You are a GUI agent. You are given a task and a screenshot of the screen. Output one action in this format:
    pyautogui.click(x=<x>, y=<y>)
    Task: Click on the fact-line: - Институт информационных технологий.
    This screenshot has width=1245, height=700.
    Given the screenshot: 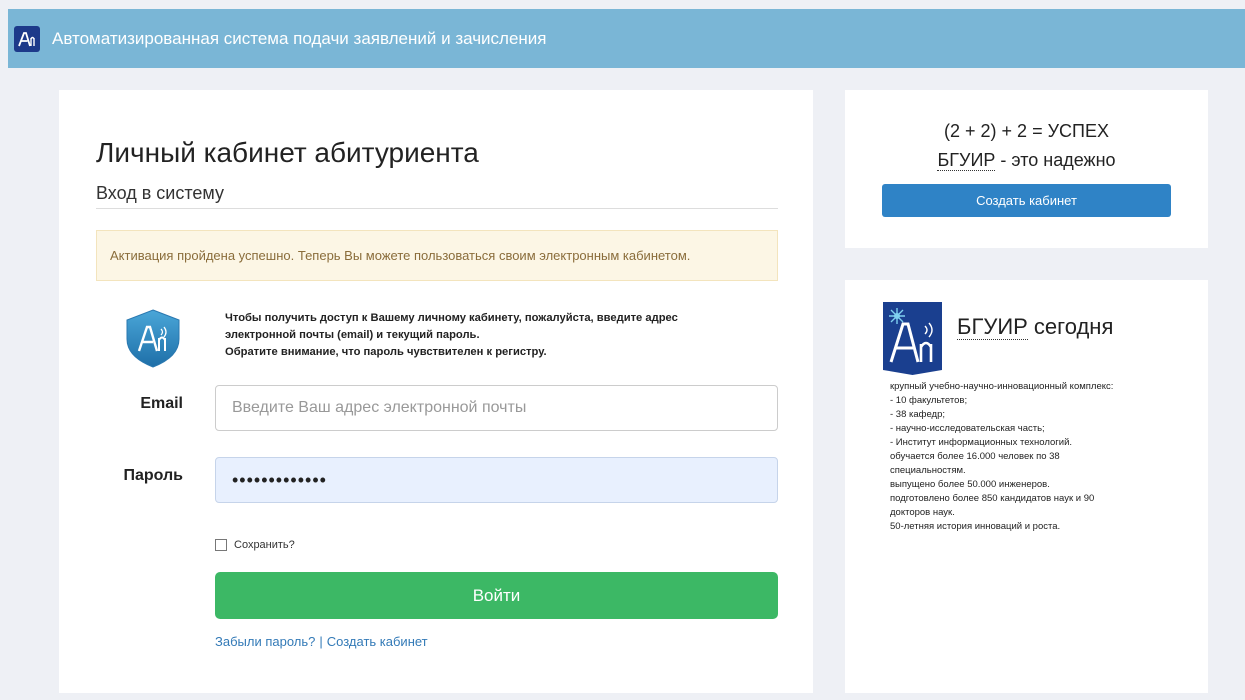 What is the action you would take?
    pyautogui.click(x=981, y=442)
    